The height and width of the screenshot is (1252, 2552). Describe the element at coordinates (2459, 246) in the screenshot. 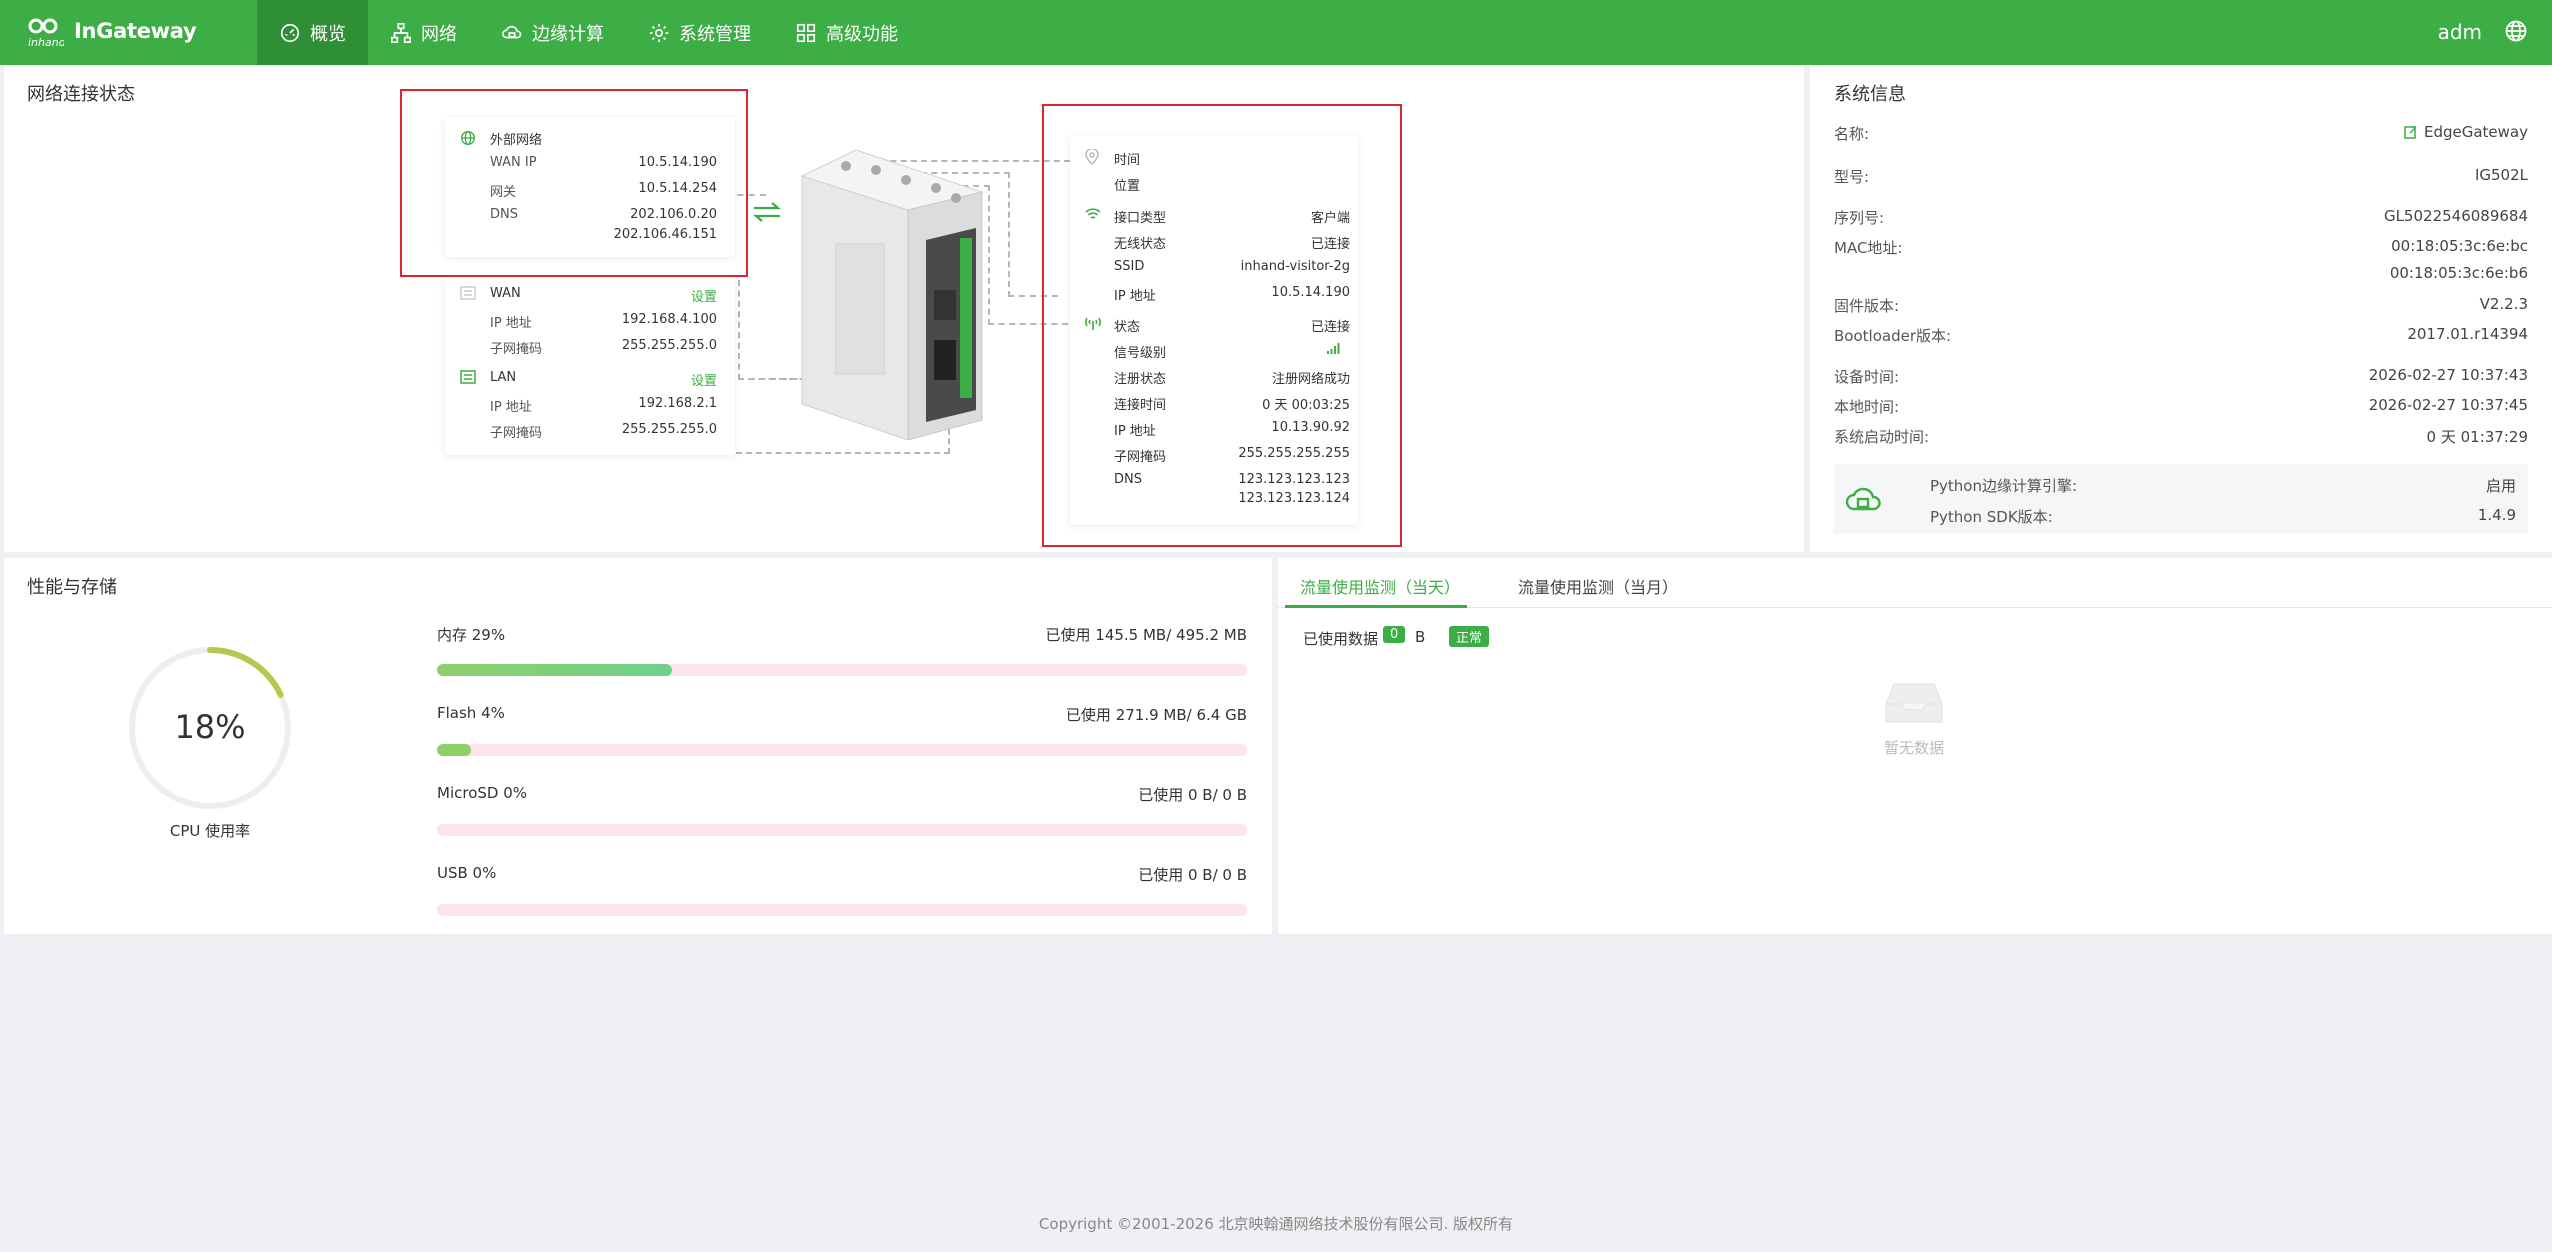

I see `mac-value-1: 00:18:05:3c:6e:bc` at that location.